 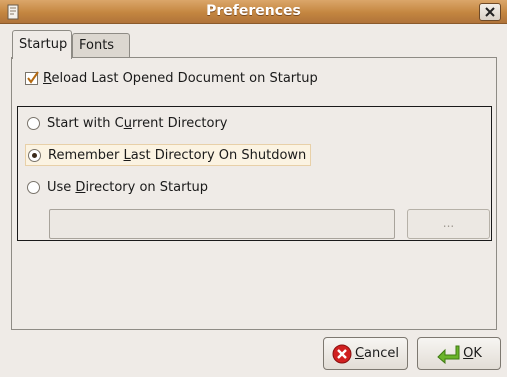 What do you see at coordinates (137, 123) in the screenshot?
I see `radio-current-directory-label: Start with Current Directory` at bounding box center [137, 123].